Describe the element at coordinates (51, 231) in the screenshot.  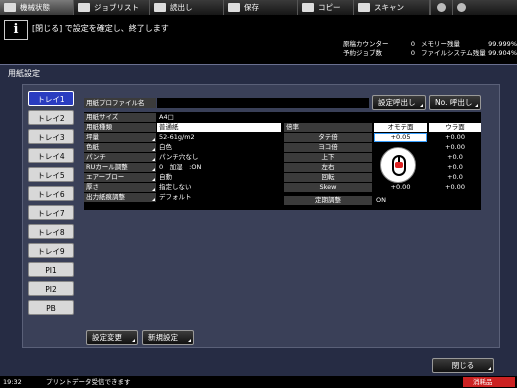
I see `tray-8-button: トレイ8` at that location.